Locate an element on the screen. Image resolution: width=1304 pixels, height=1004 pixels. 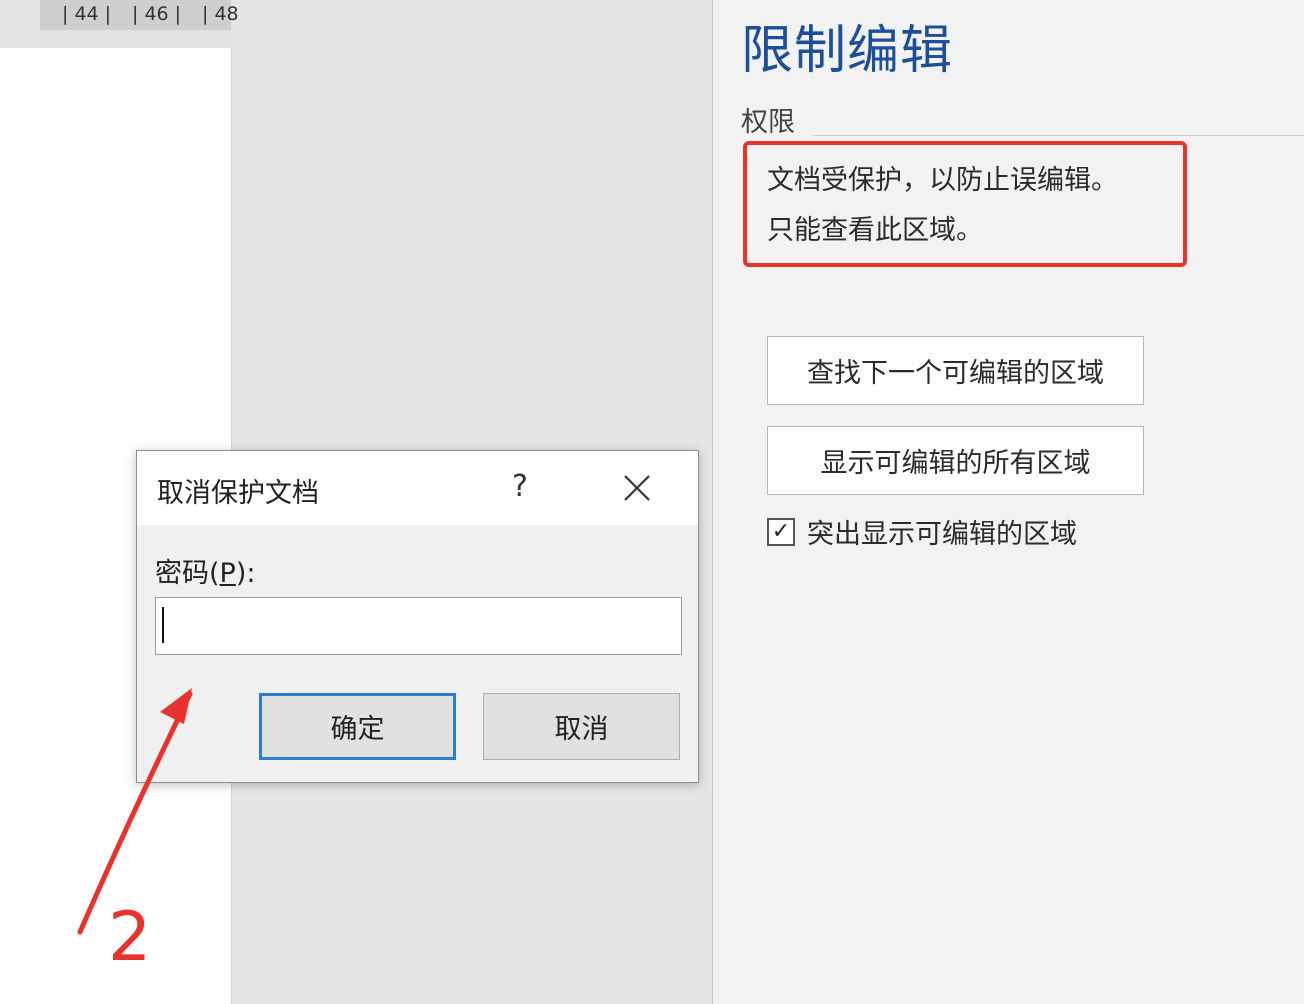
annotation-arrow-head is located at coordinates (176, 706).